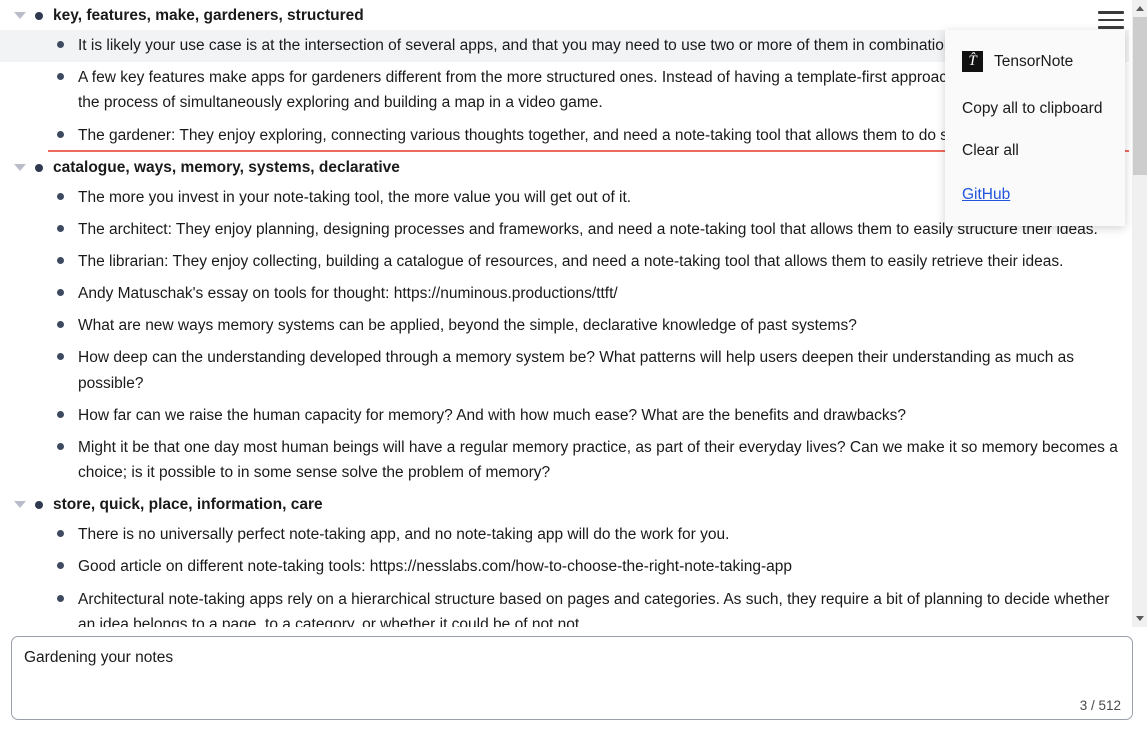 The width and height of the screenshot is (1147, 734). I want to click on menu-item-brand: T̂ TensorNote, so click(1035, 62).